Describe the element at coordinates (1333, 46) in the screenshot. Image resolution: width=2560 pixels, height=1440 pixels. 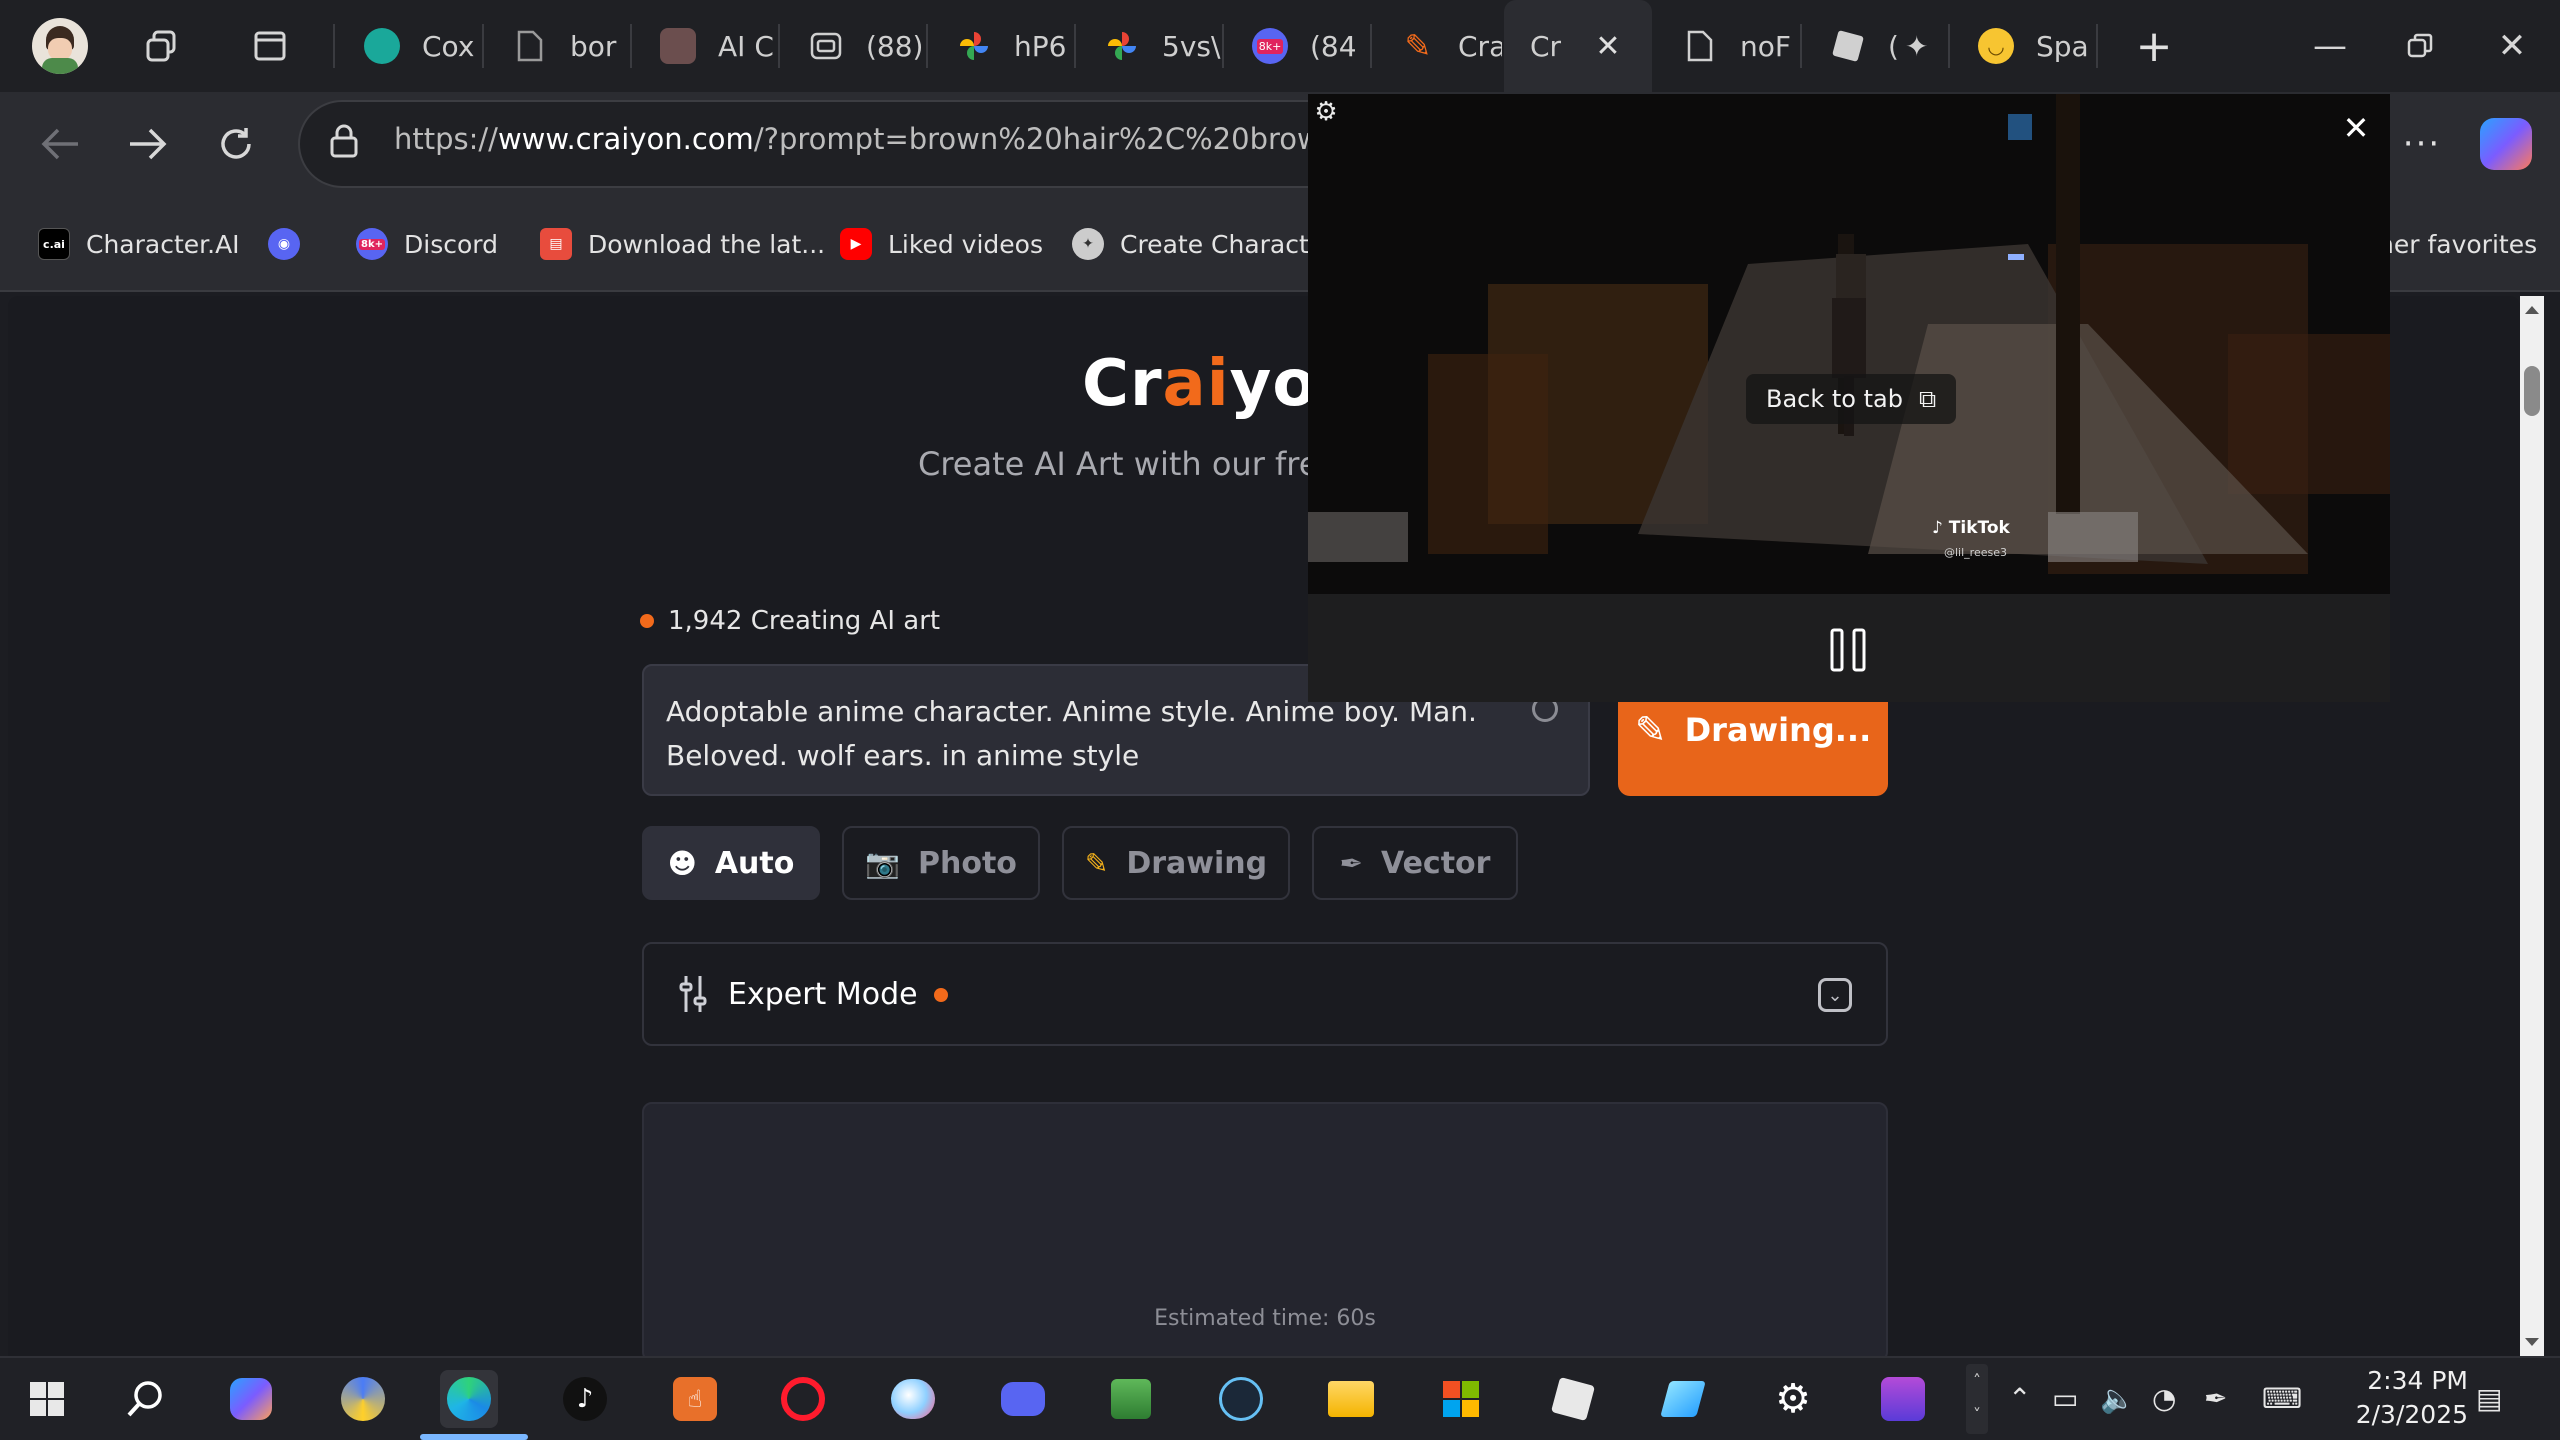
I see `tab-label: (84` at that location.